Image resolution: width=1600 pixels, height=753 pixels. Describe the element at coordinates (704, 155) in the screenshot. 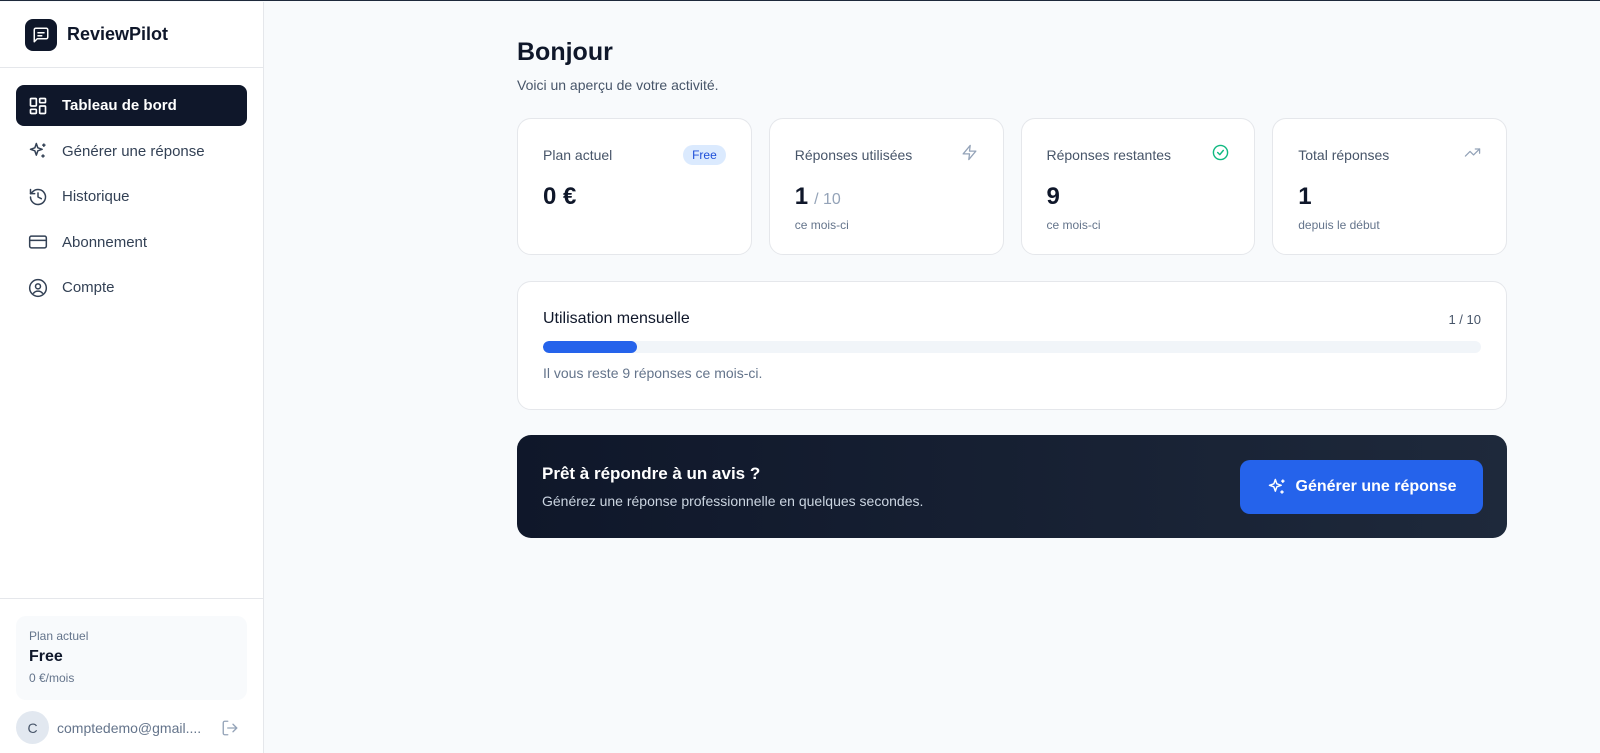

I see `status-badge: Free` at that location.